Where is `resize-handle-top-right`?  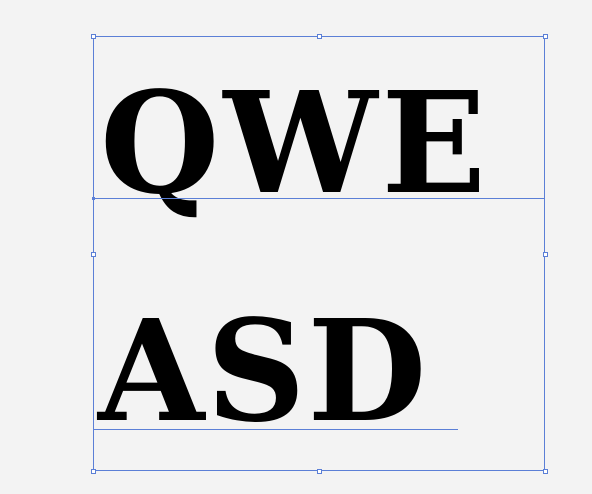 resize-handle-top-right is located at coordinates (545, 36).